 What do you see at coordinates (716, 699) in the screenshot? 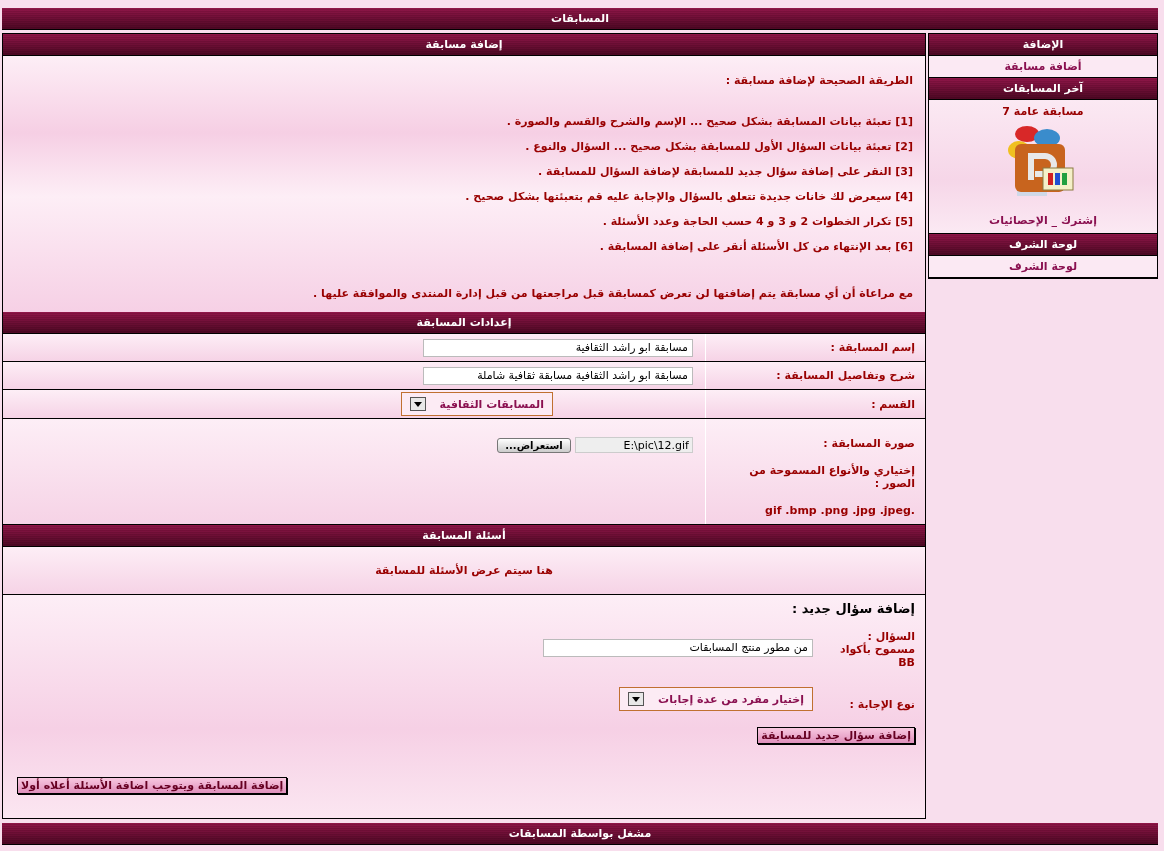
I see `answer-type-dropdown: إختيار مفرد من عدة إجابات` at bounding box center [716, 699].